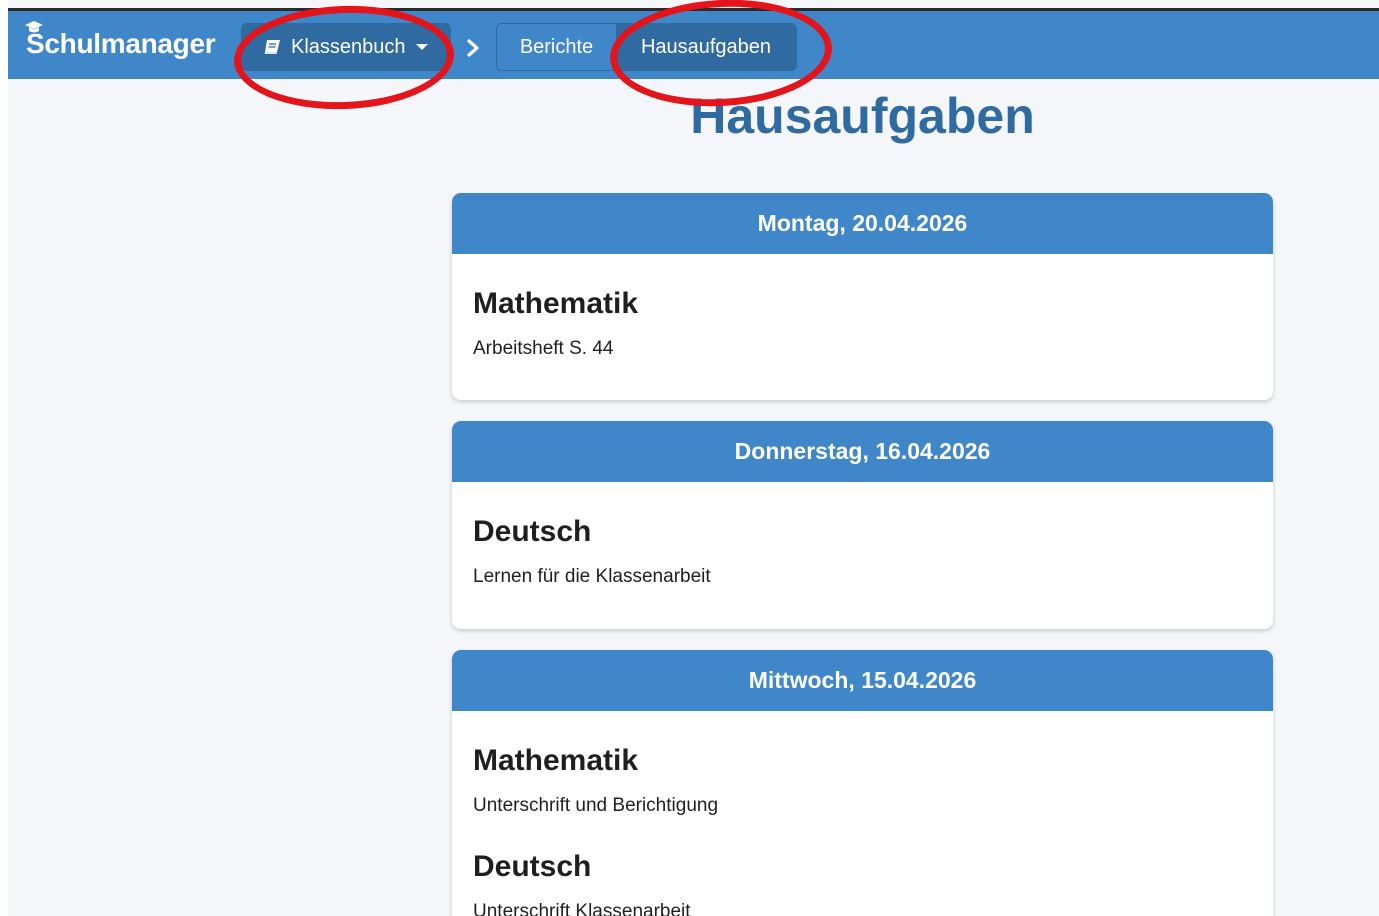 This screenshot has height=916, width=1379. Describe the element at coordinates (862, 451) in the screenshot. I see `day-date-header: Donnerstag, 16.04.2026` at that location.